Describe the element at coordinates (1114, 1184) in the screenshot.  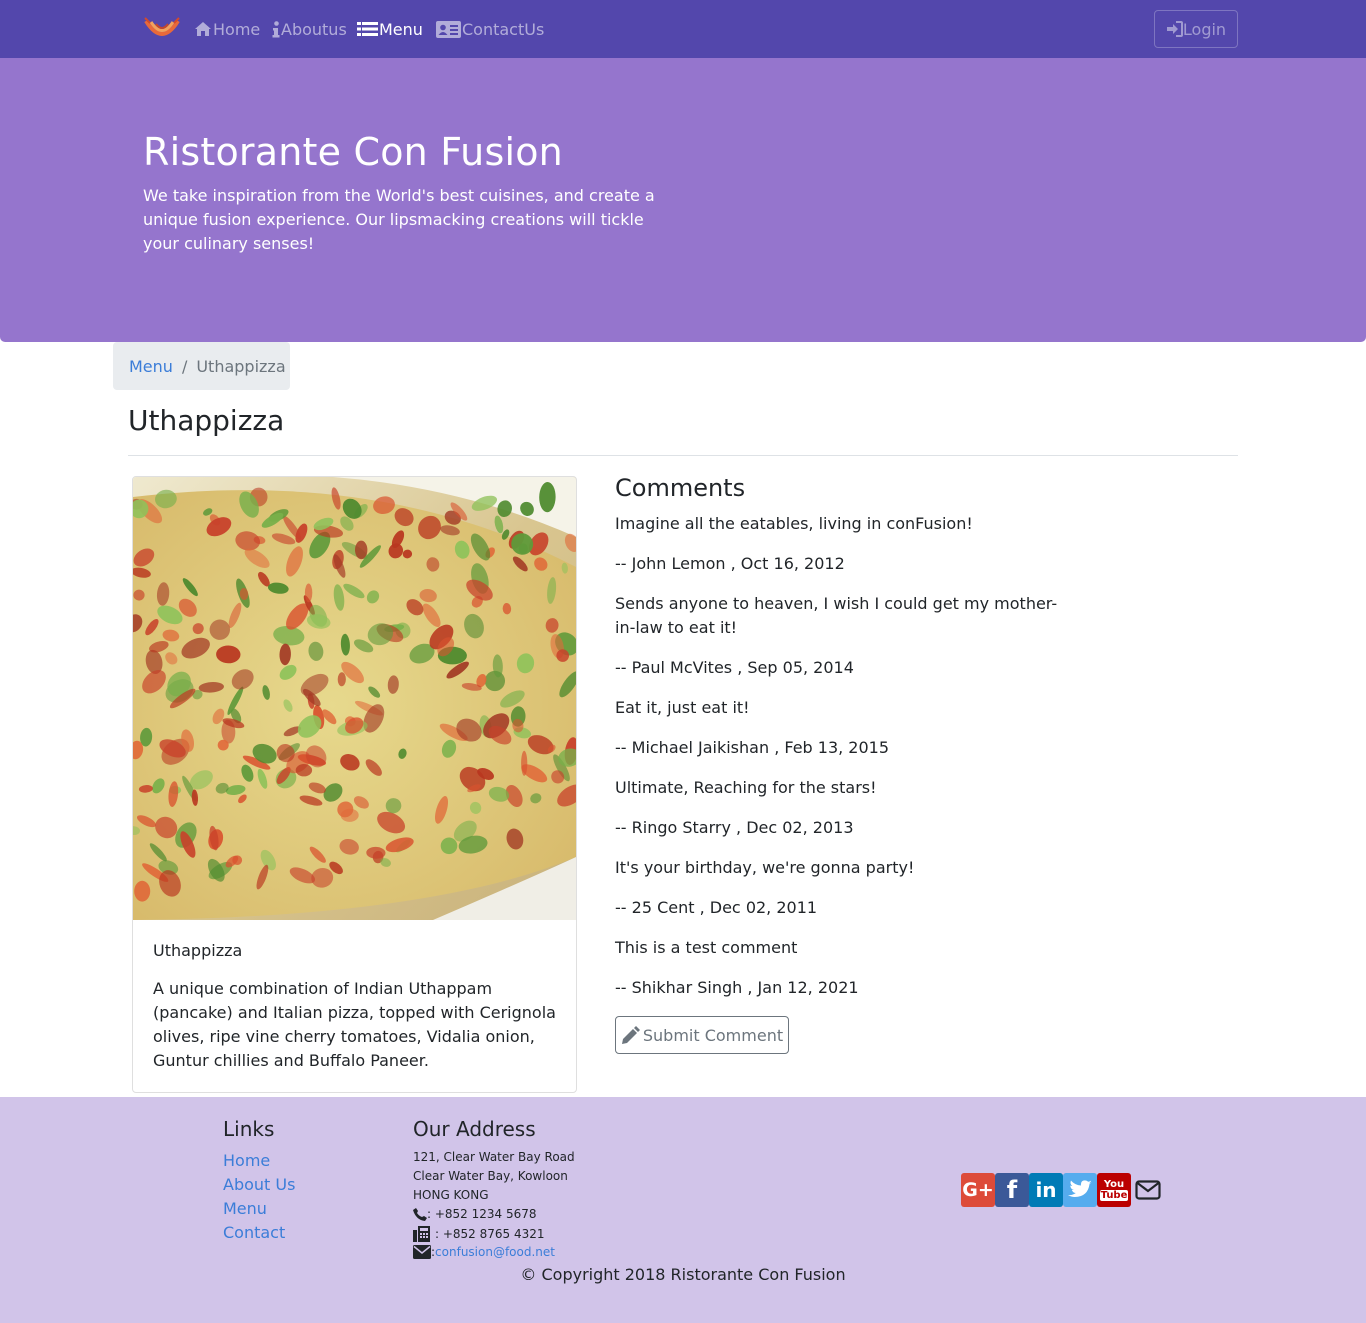
I see `youtube-label-top: You` at that location.